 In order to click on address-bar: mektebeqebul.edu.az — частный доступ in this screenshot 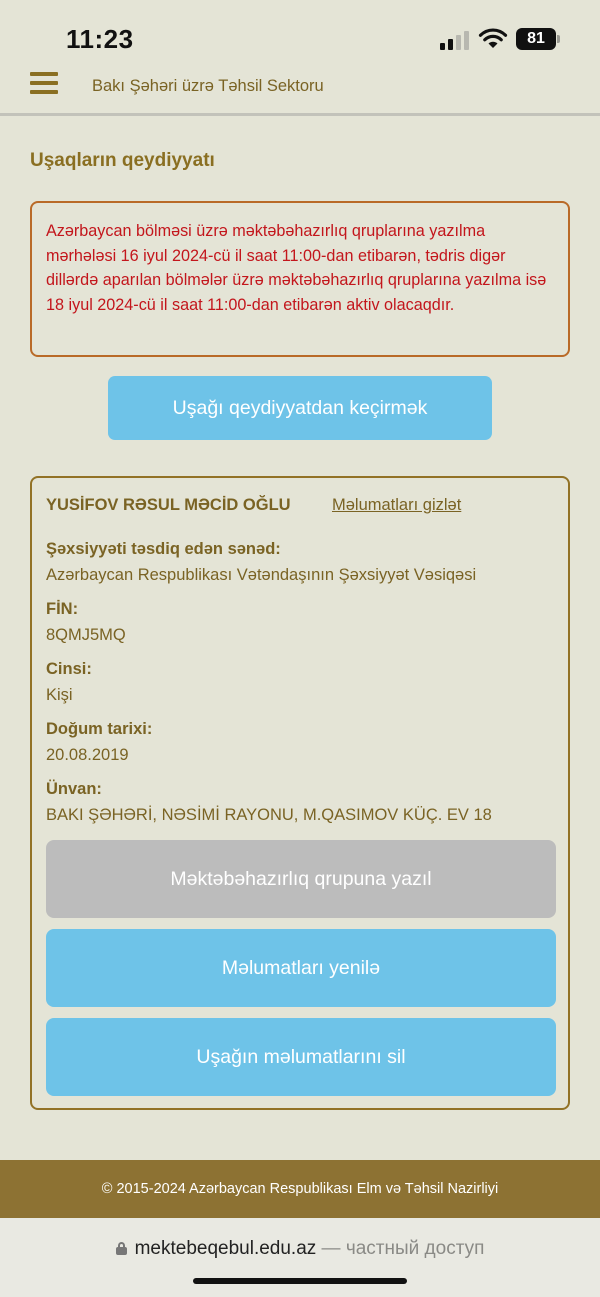, I will do `click(300, 1249)`.